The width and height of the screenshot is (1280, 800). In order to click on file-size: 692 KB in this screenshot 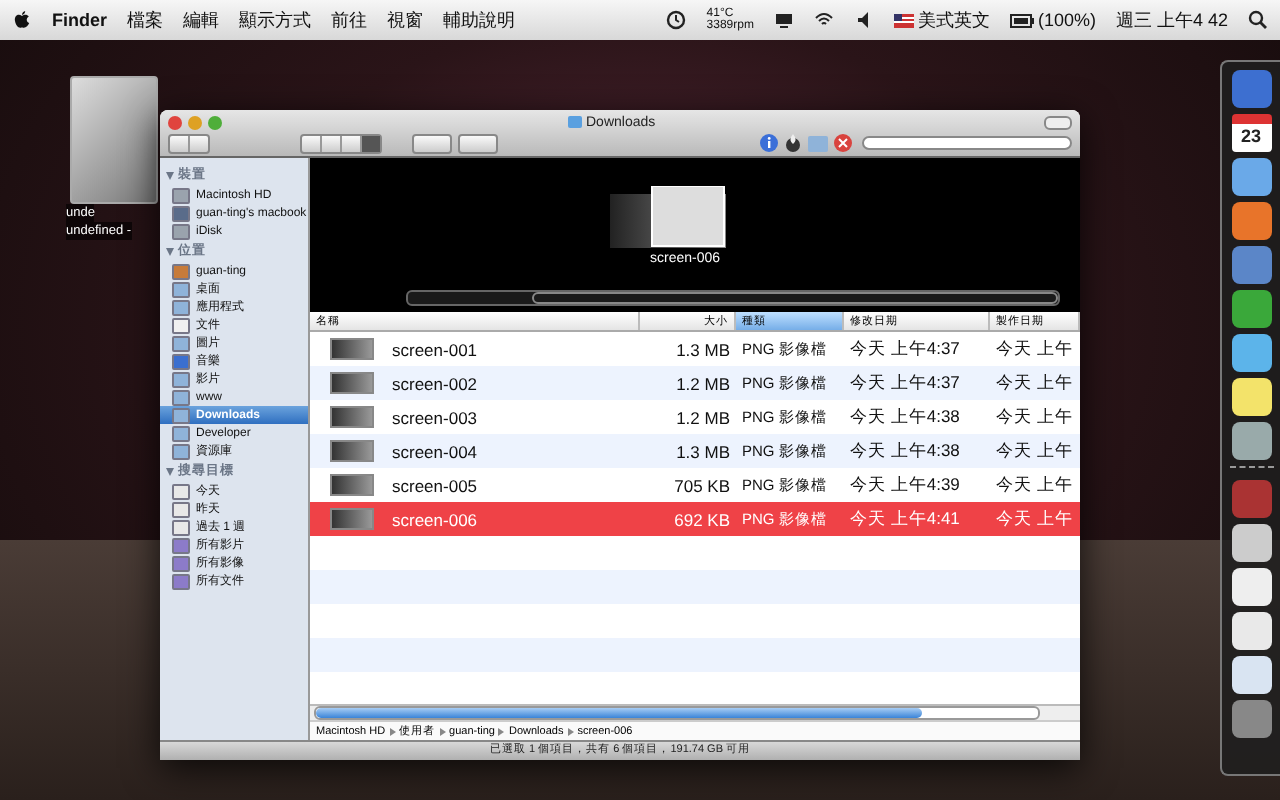, I will do `click(702, 519)`.